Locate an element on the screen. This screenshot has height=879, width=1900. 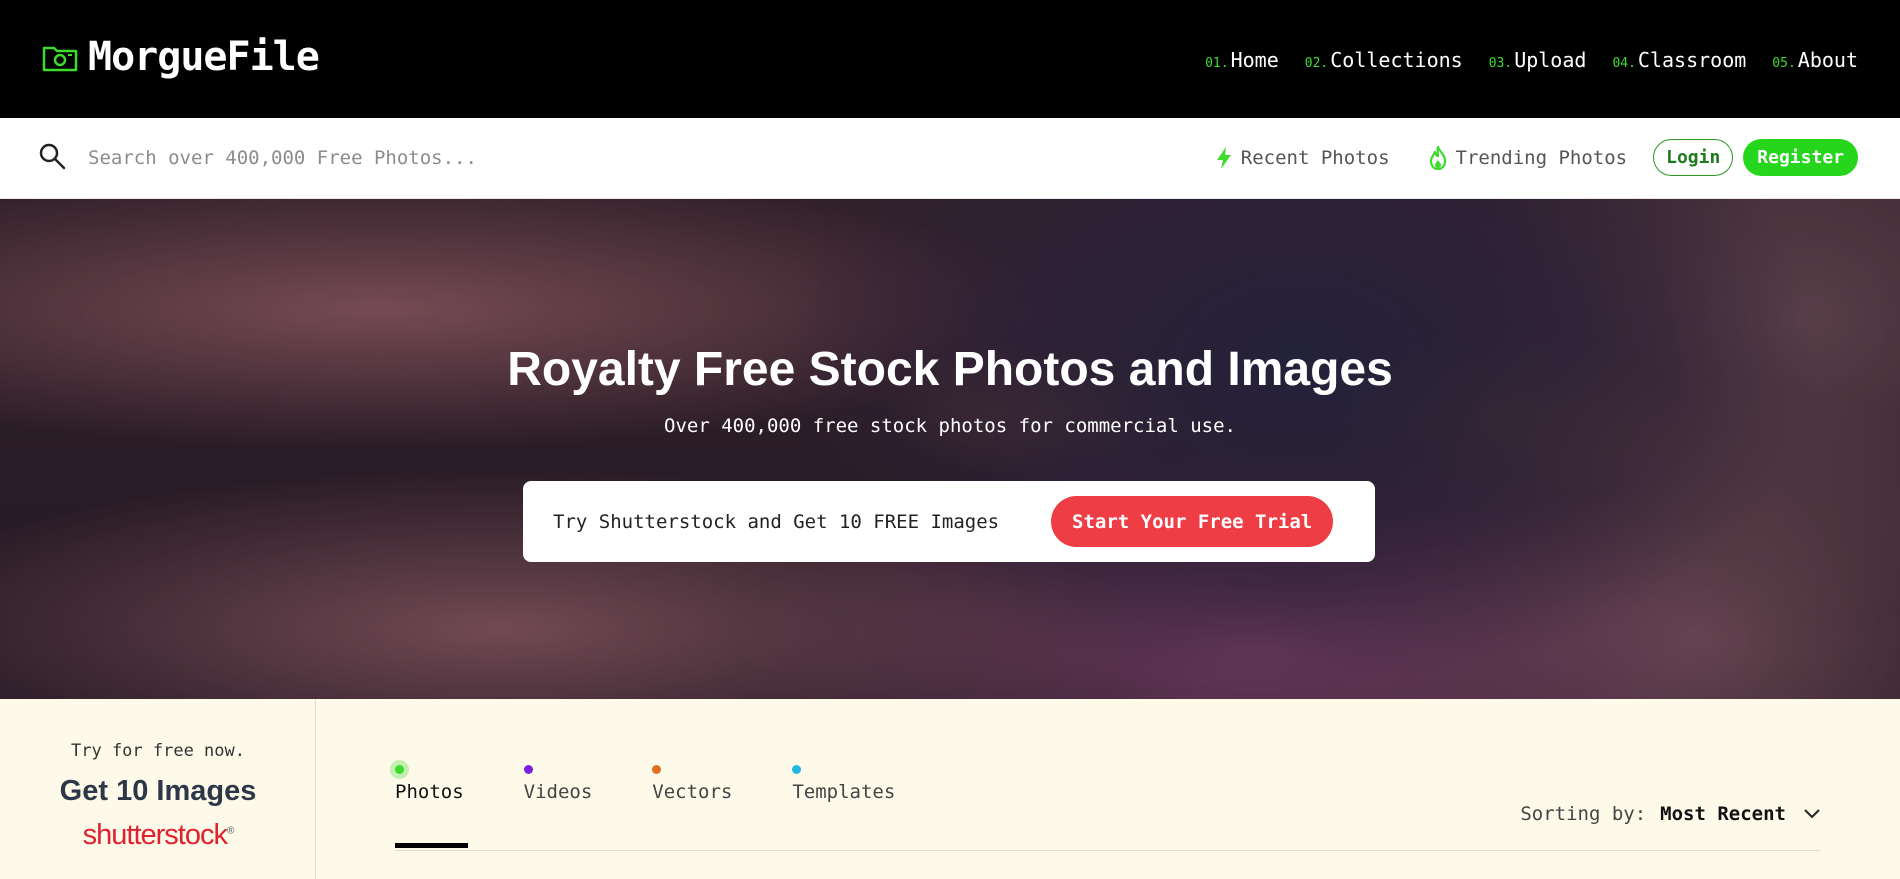
tab-photos: Photos is located at coordinates (429, 784).